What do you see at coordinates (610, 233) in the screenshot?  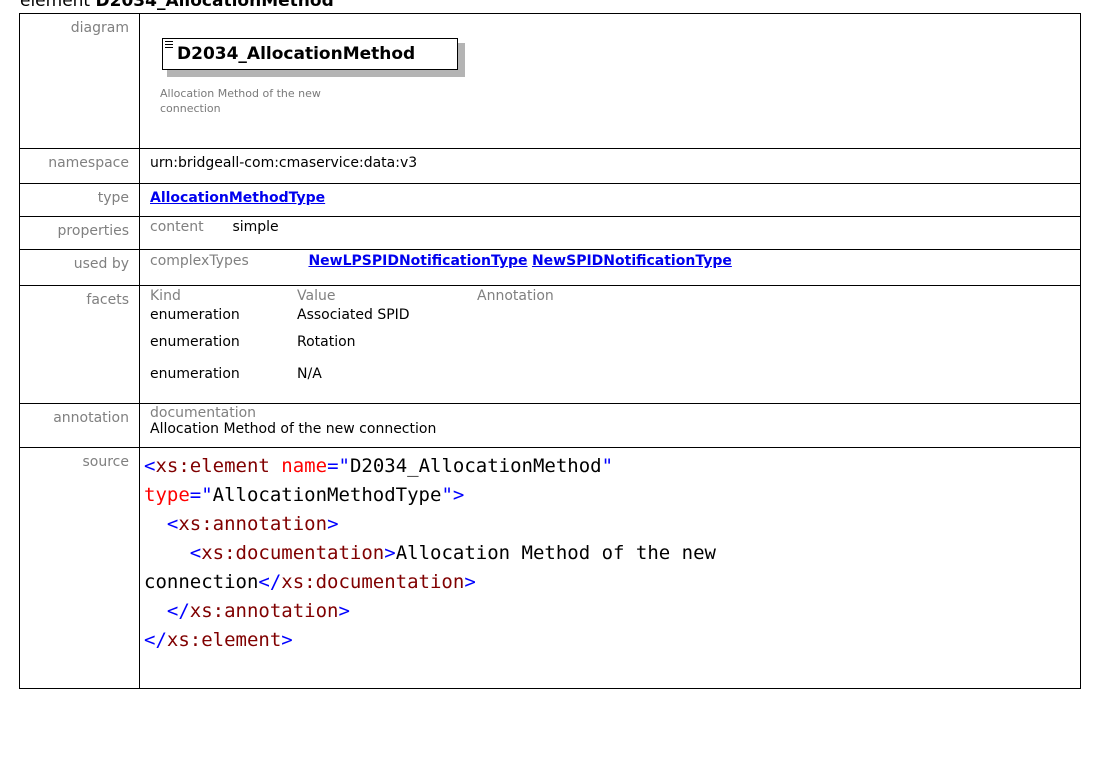 I see `properties-cell: content simple` at bounding box center [610, 233].